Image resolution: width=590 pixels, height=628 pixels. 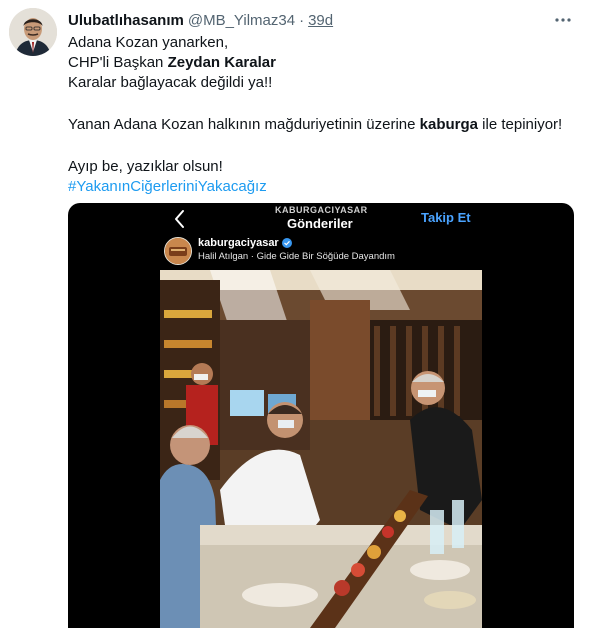 I want to click on tweet-line-2-bold: Zeydan Karalar, so click(x=221, y=62).